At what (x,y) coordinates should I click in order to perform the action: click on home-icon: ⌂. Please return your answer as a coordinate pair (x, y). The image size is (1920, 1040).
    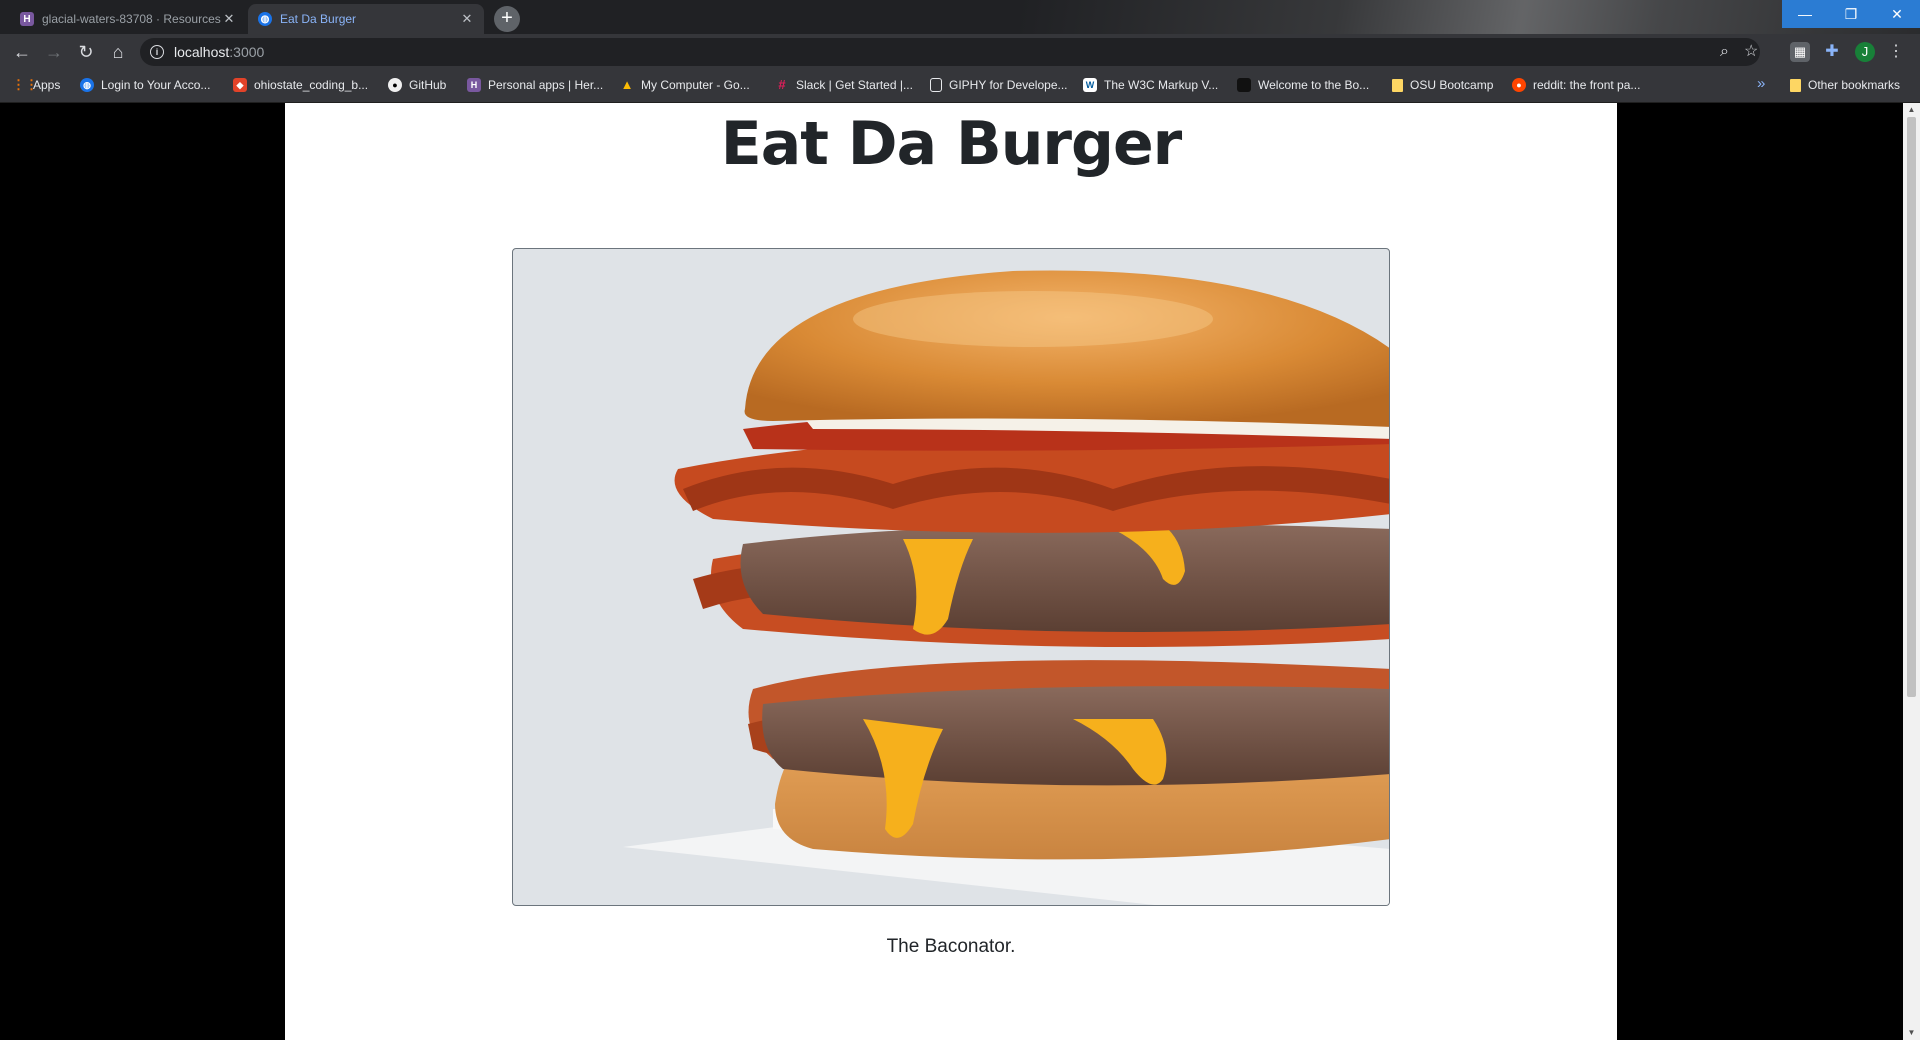
    Looking at the image, I should click on (118, 52).